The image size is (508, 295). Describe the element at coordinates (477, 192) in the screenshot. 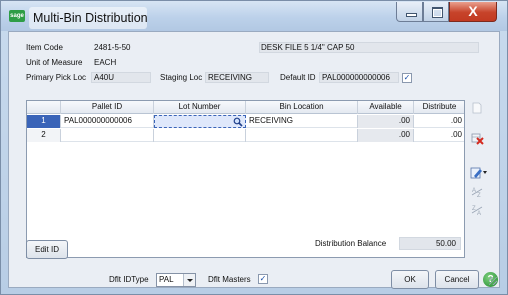

I see `sort-ascending-icon: A Z` at that location.